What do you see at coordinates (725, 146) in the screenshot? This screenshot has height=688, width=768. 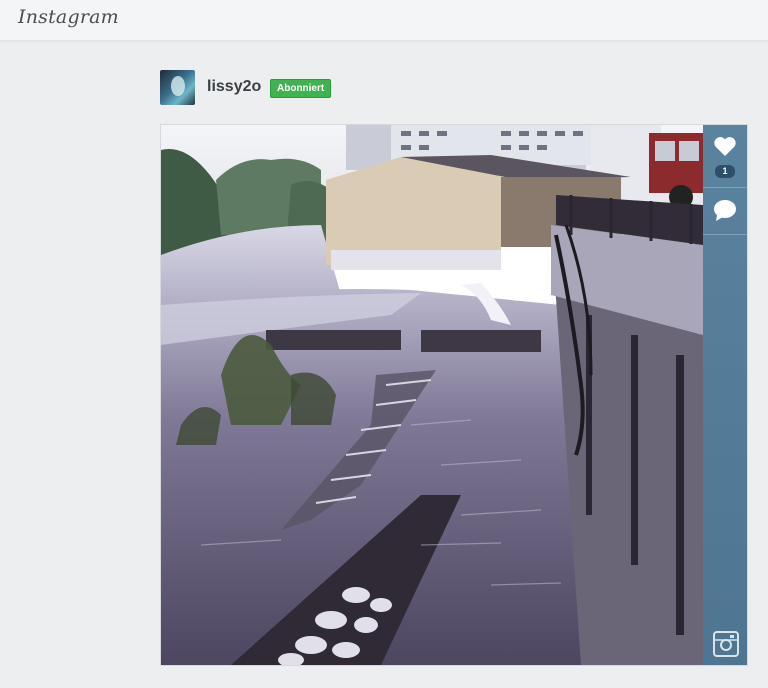 I see `heart-icon` at bounding box center [725, 146].